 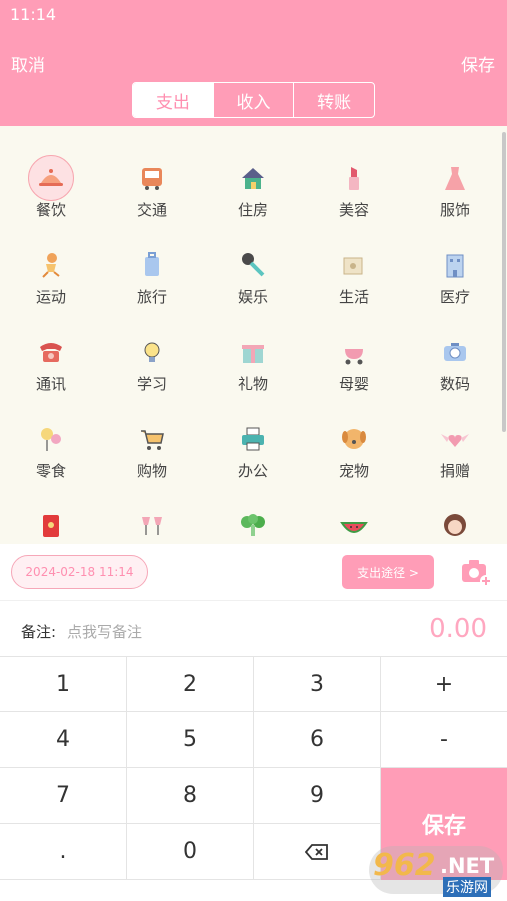 I want to click on category-living: 生活, so click(x=354, y=263).